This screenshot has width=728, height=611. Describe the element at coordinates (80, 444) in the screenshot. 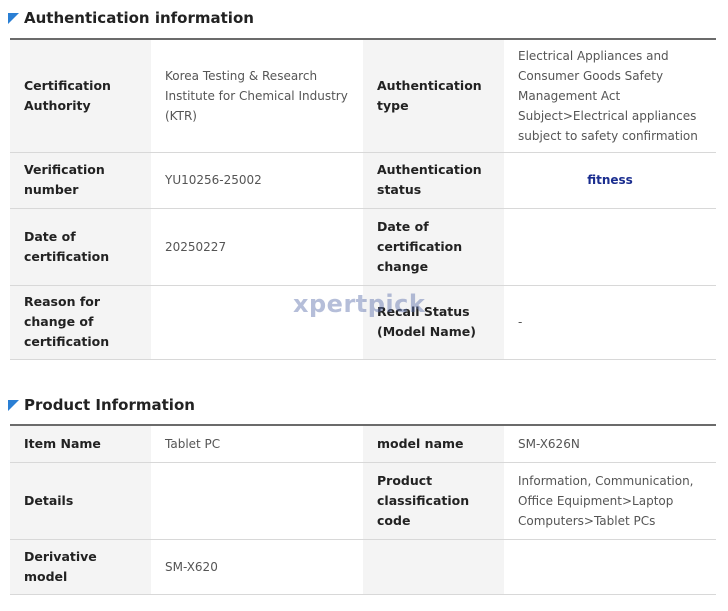

I see `label-item-name: Item Name` at that location.